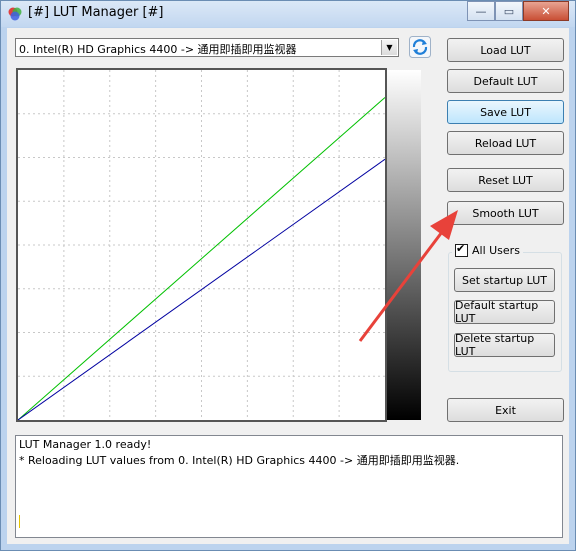  Describe the element at coordinates (505, 410) in the screenshot. I see `exit-button: Exit` at that location.